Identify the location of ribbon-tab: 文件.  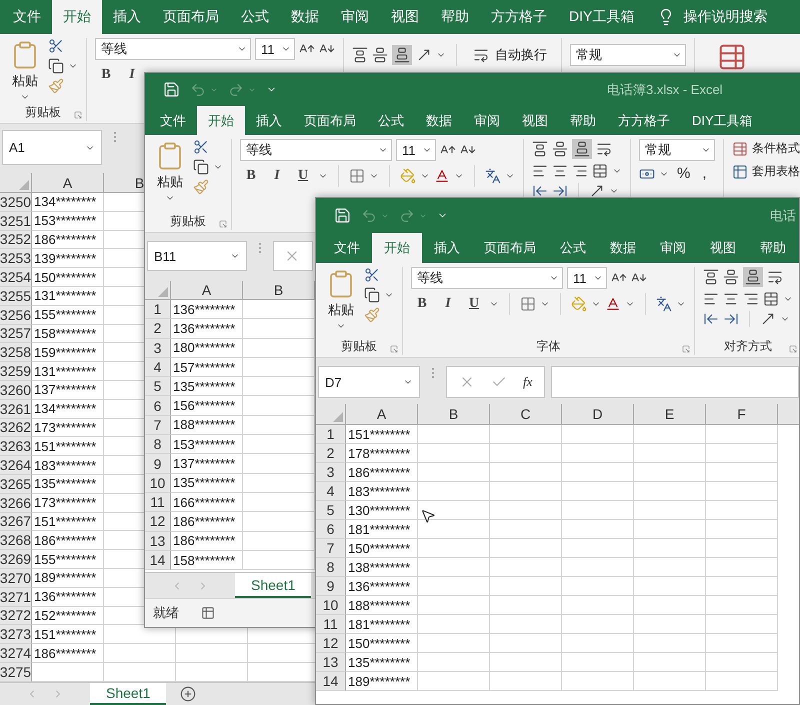
(347, 248).